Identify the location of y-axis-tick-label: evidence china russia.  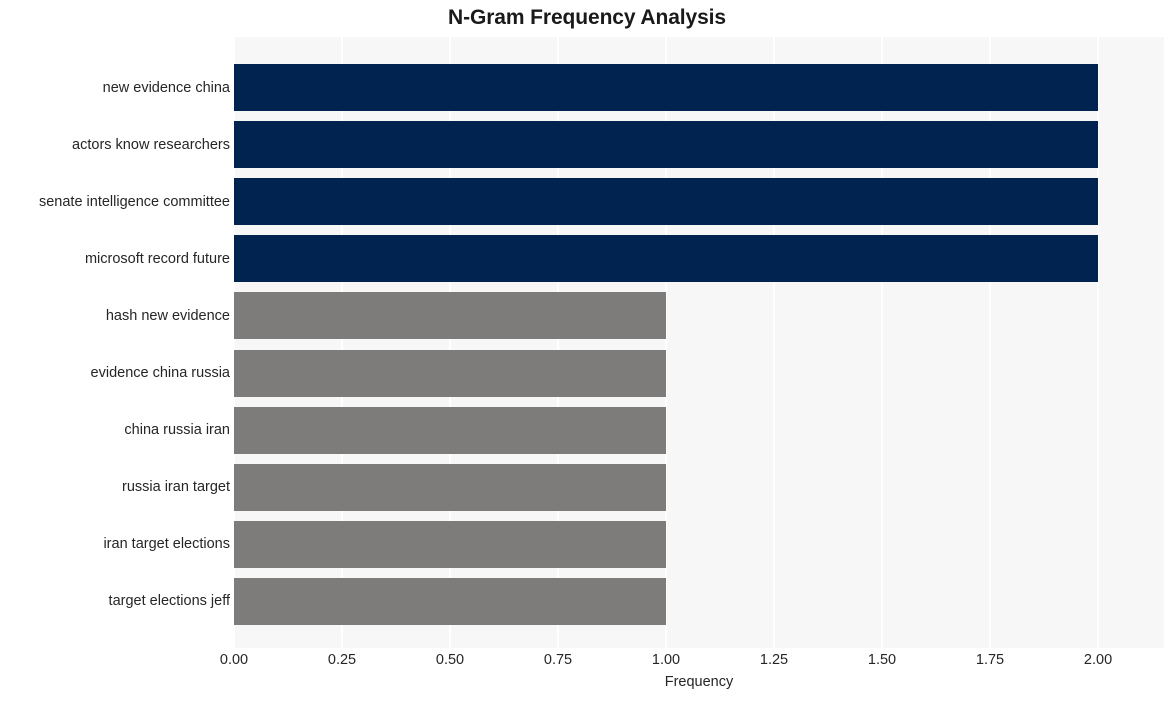
(160, 373).